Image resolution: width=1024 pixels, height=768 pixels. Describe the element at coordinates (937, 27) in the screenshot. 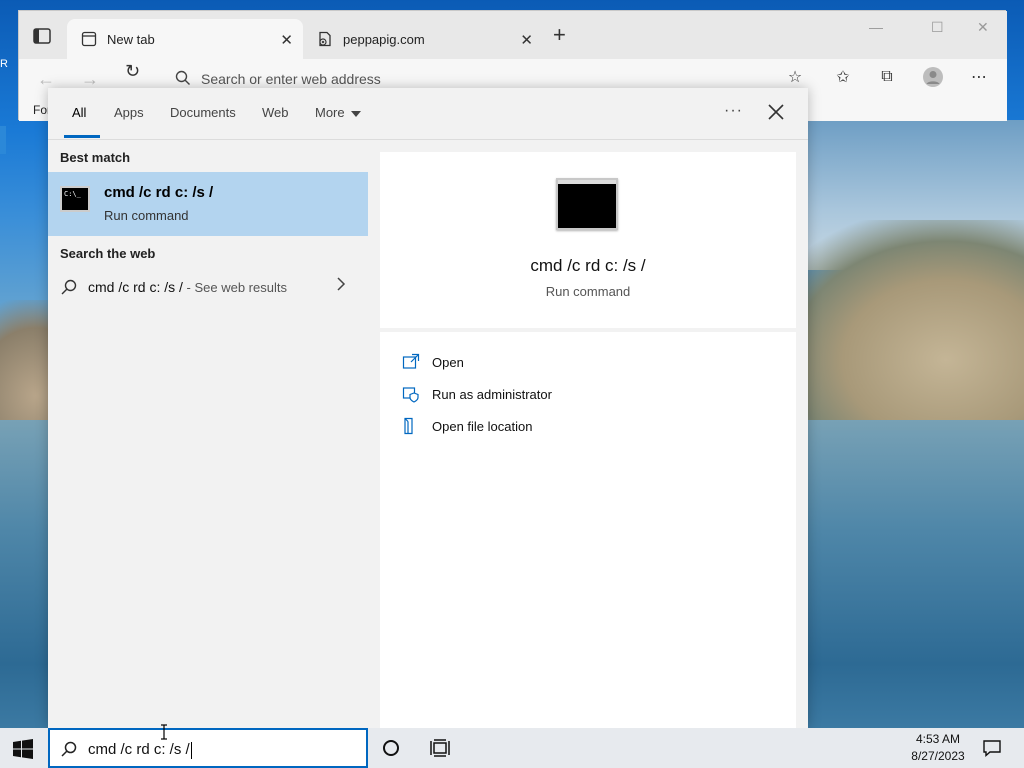

I see `maximize-icon: ☐` at that location.